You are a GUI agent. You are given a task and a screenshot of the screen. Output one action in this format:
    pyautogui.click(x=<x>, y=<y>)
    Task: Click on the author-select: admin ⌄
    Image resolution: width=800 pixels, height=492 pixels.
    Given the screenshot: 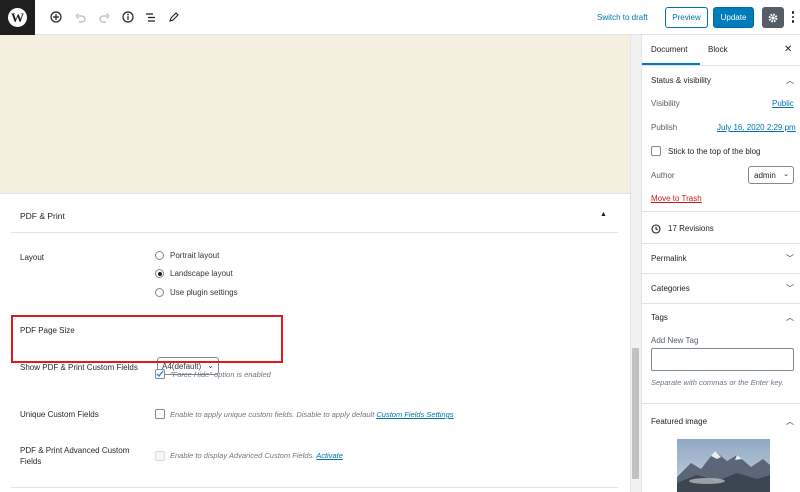 What is the action you would take?
    pyautogui.click(x=771, y=175)
    